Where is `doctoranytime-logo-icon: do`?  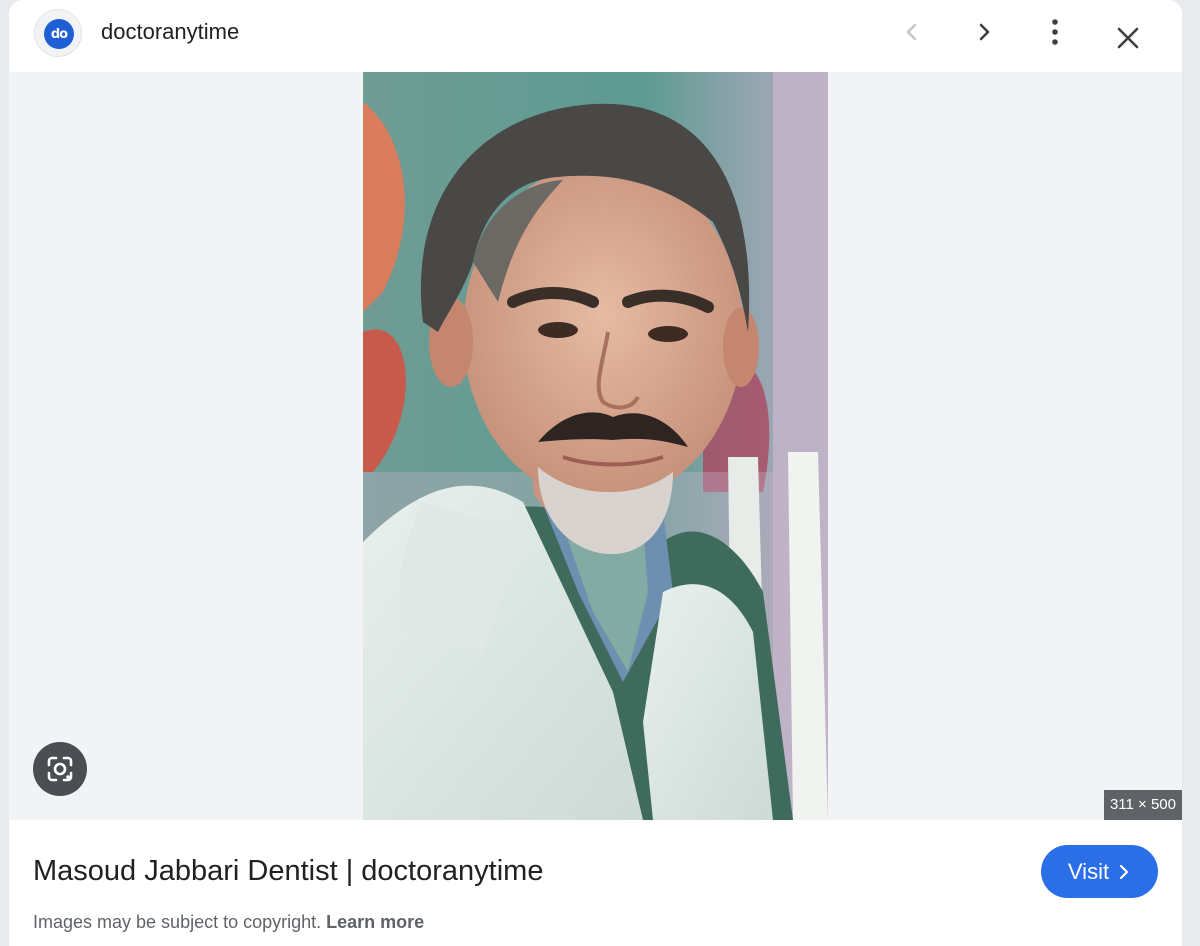 doctoranytime-logo-icon: do is located at coordinates (59, 34).